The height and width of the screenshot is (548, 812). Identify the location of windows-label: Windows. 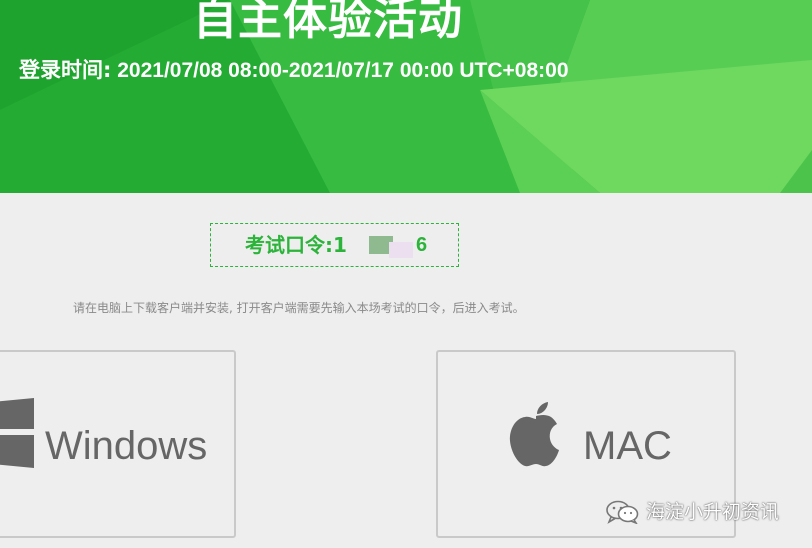
(126, 446).